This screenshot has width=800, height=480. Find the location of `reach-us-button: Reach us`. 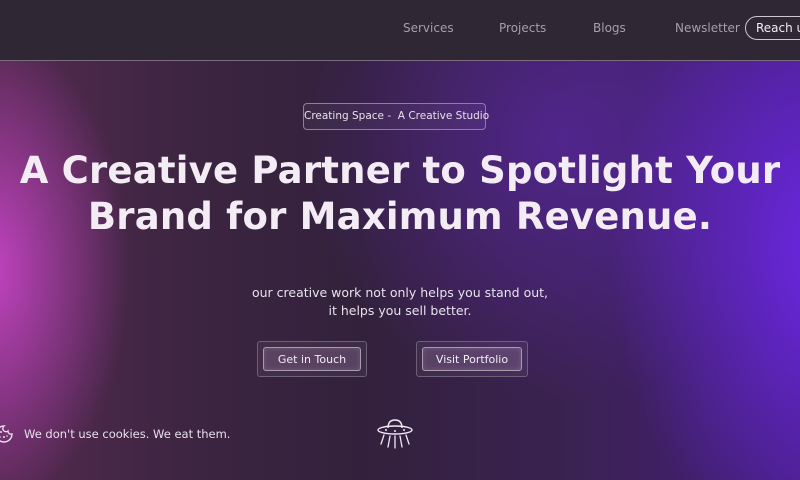

reach-us-button: Reach us is located at coordinates (772, 28).